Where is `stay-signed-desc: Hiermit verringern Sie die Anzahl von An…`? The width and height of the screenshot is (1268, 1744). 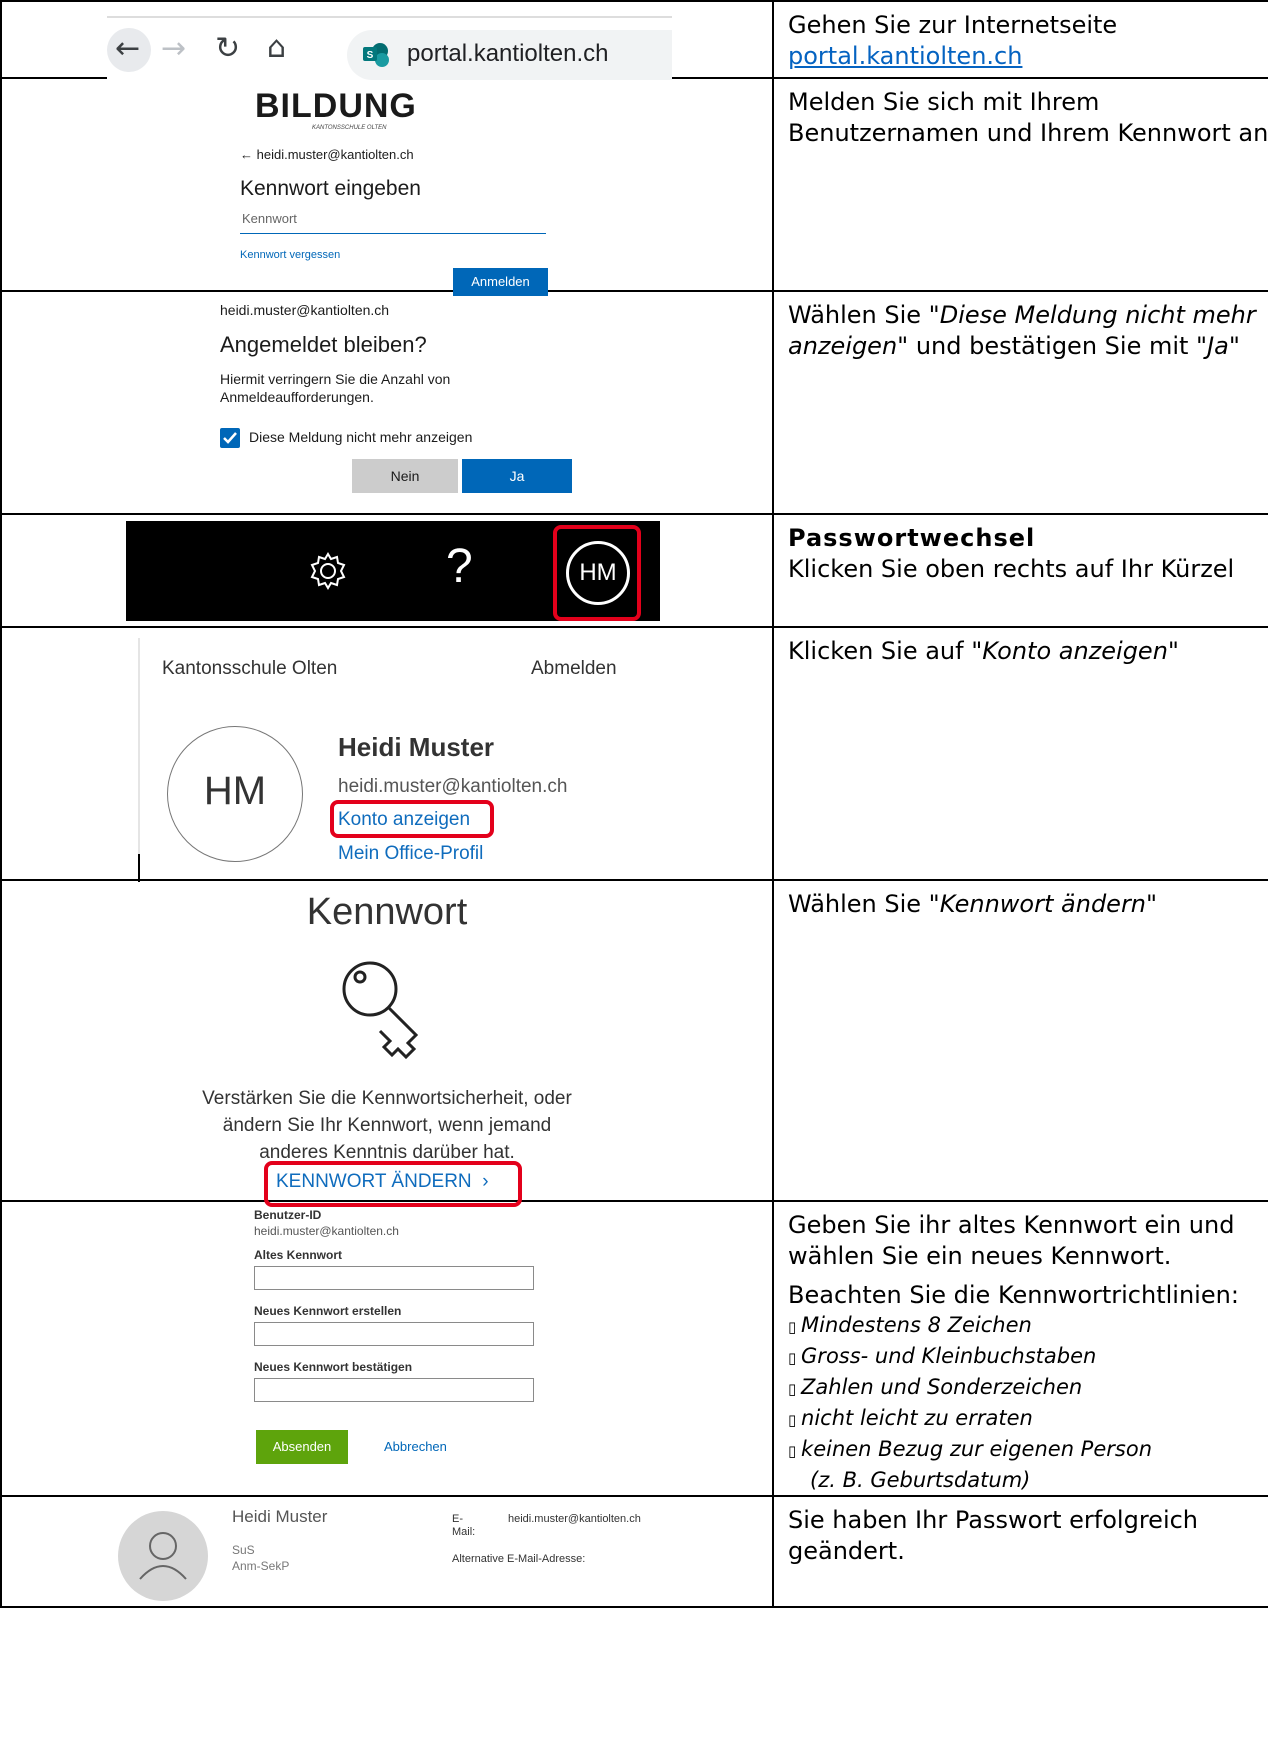 stay-signed-desc: Hiermit verringern Sie die Anzahl von An… is located at coordinates (335, 388).